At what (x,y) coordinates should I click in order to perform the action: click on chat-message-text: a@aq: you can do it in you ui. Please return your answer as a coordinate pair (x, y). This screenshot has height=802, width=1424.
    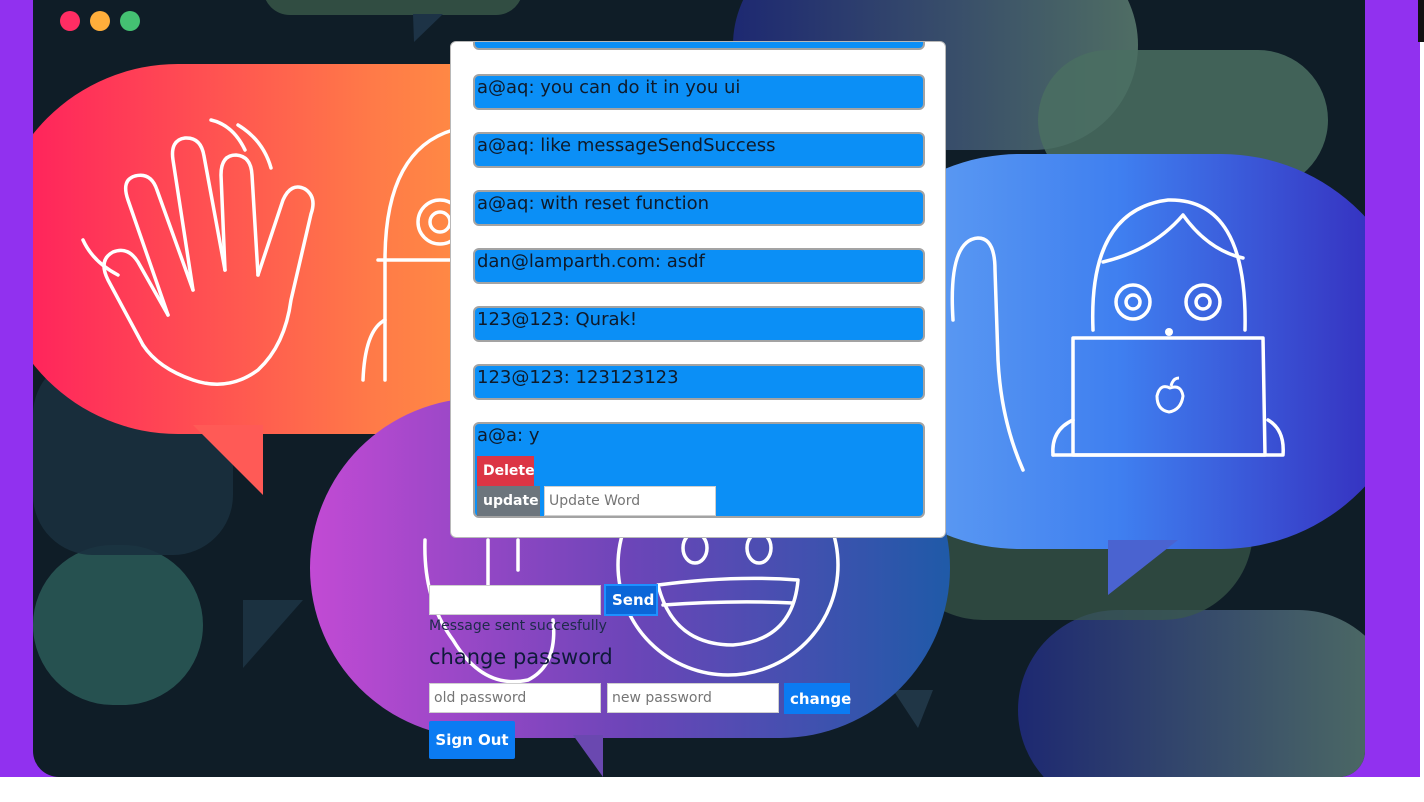
    Looking at the image, I should click on (609, 87).